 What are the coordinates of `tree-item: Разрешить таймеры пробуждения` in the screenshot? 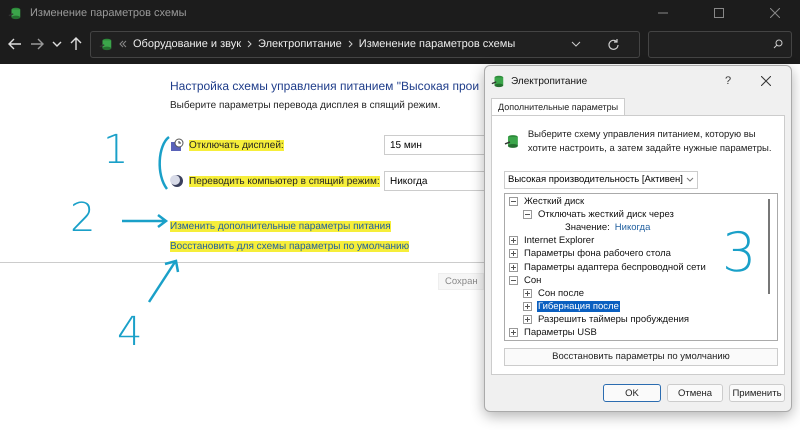 It's located at (613, 320).